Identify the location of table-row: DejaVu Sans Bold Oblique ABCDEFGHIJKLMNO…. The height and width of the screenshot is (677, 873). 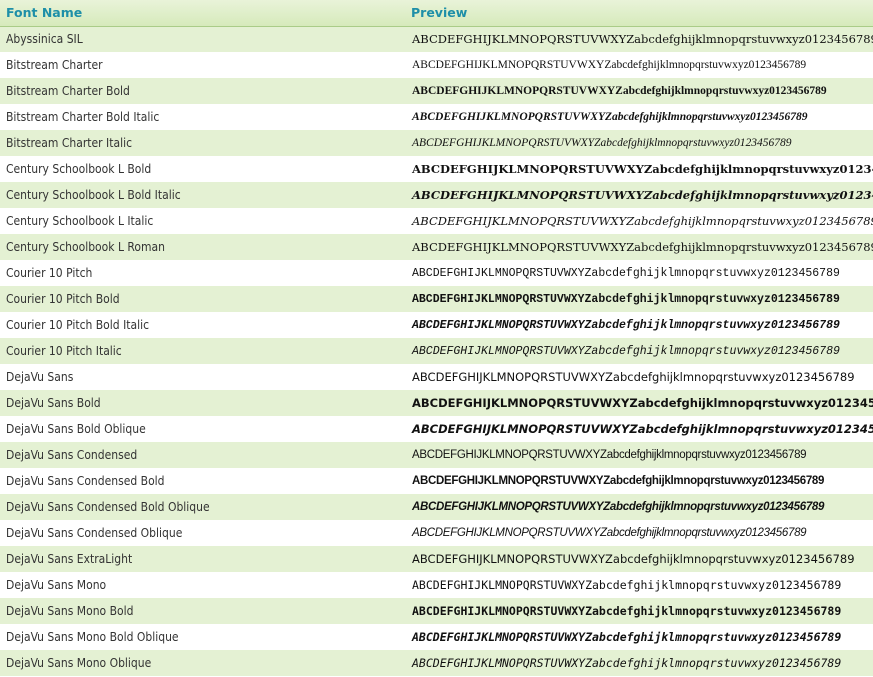
(436, 429).